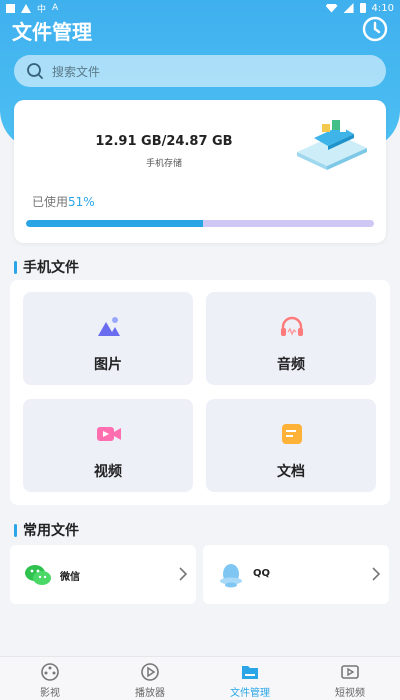 The height and width of the screenshot is (700, 400). I want to click on headphones-icon, so click(292, 326).